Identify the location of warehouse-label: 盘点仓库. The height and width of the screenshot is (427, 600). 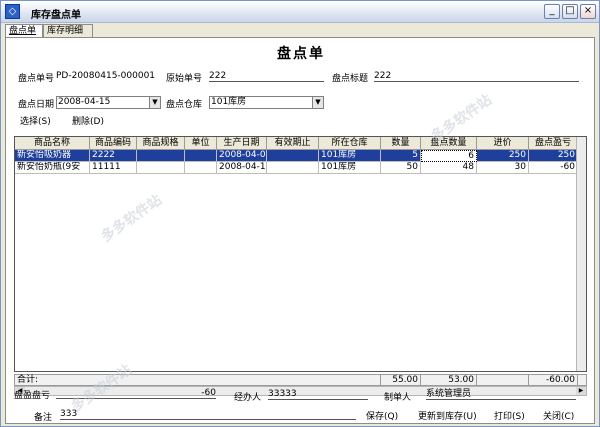
(184, 105).